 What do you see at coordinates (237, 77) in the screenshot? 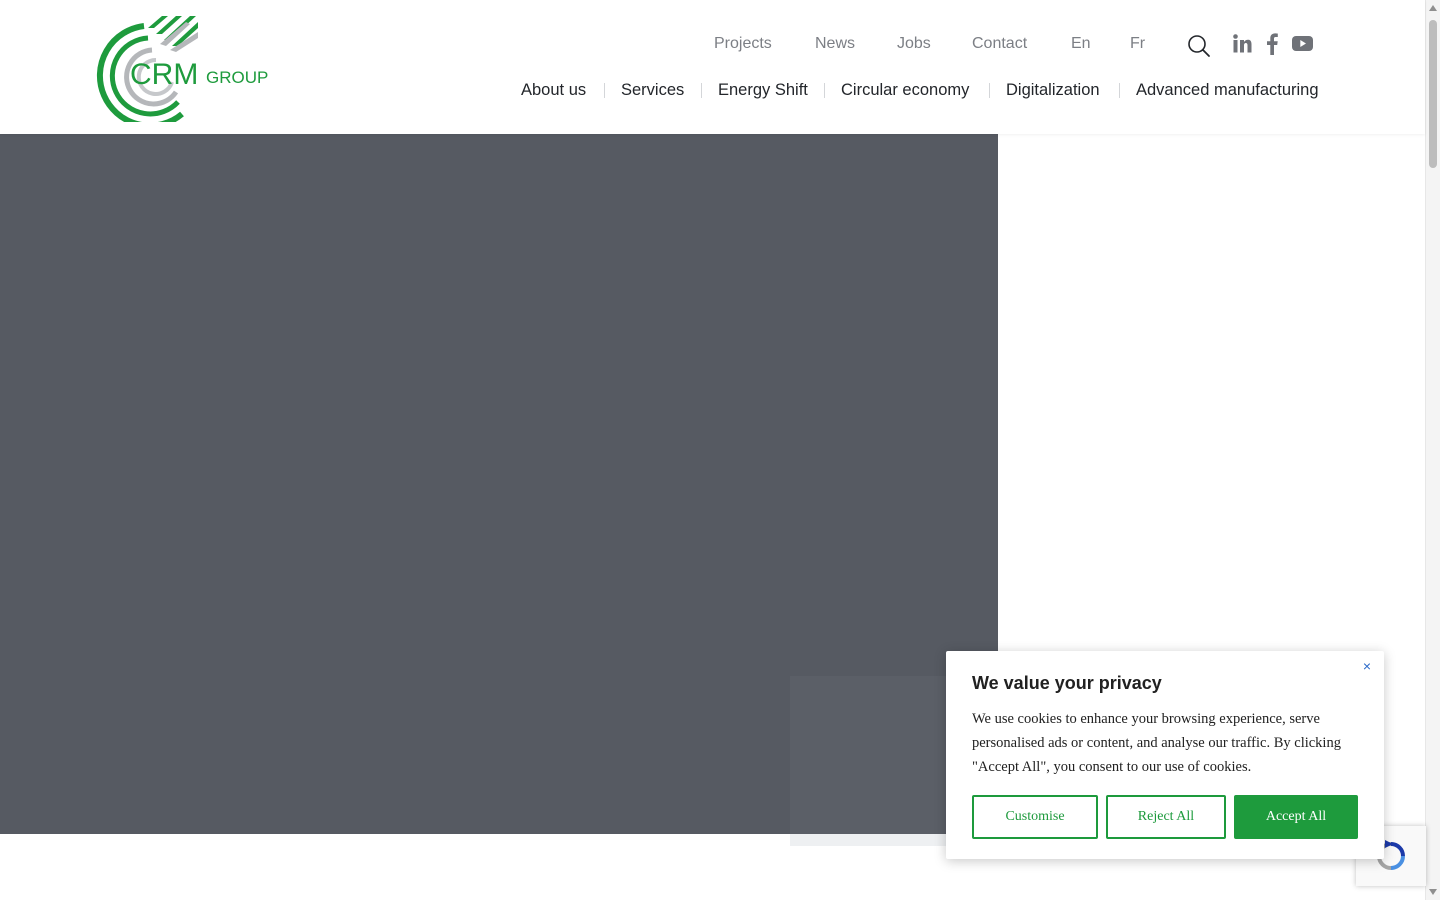
I see `logo-subtext: GROUP` at bounding box center [237, 77].